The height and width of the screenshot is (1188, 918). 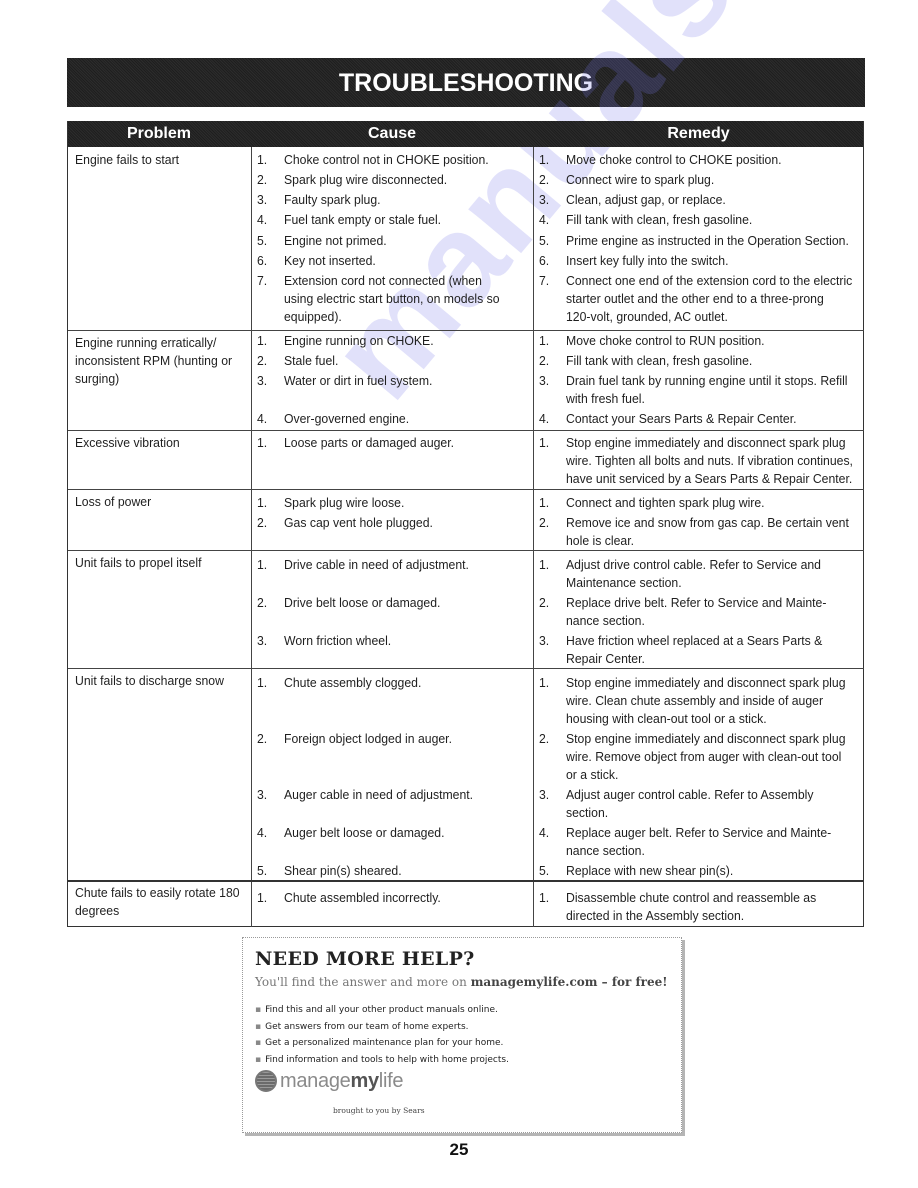 I want to click on cause-line: Loose parts or damaged auger., so click(x=369, y=442).